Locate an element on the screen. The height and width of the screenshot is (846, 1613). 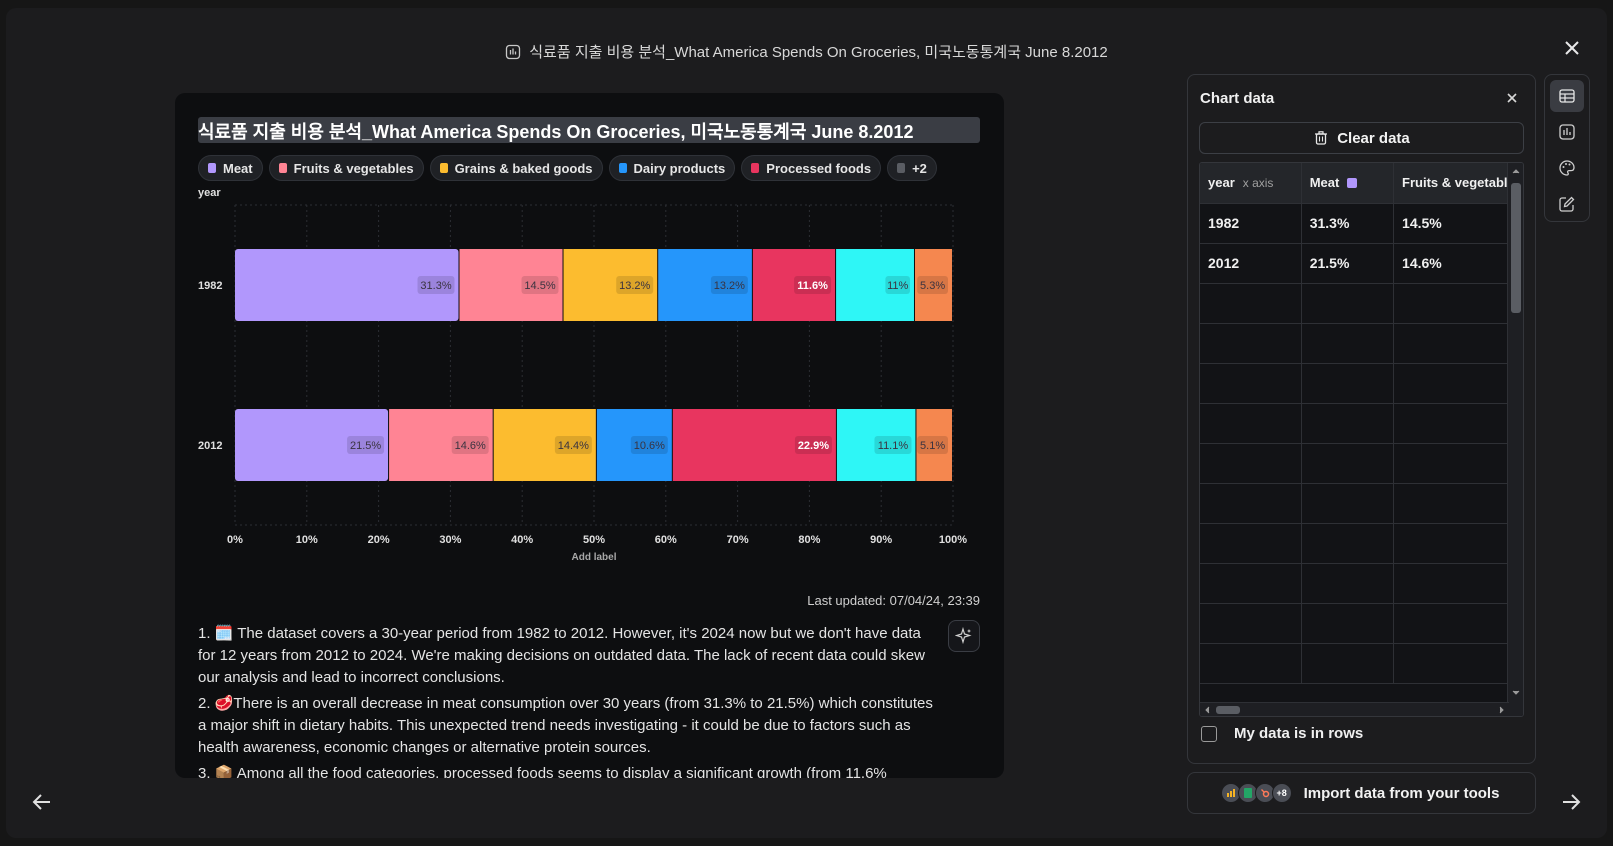
x-tick-label: 10% is located at coordinates (307, 540).